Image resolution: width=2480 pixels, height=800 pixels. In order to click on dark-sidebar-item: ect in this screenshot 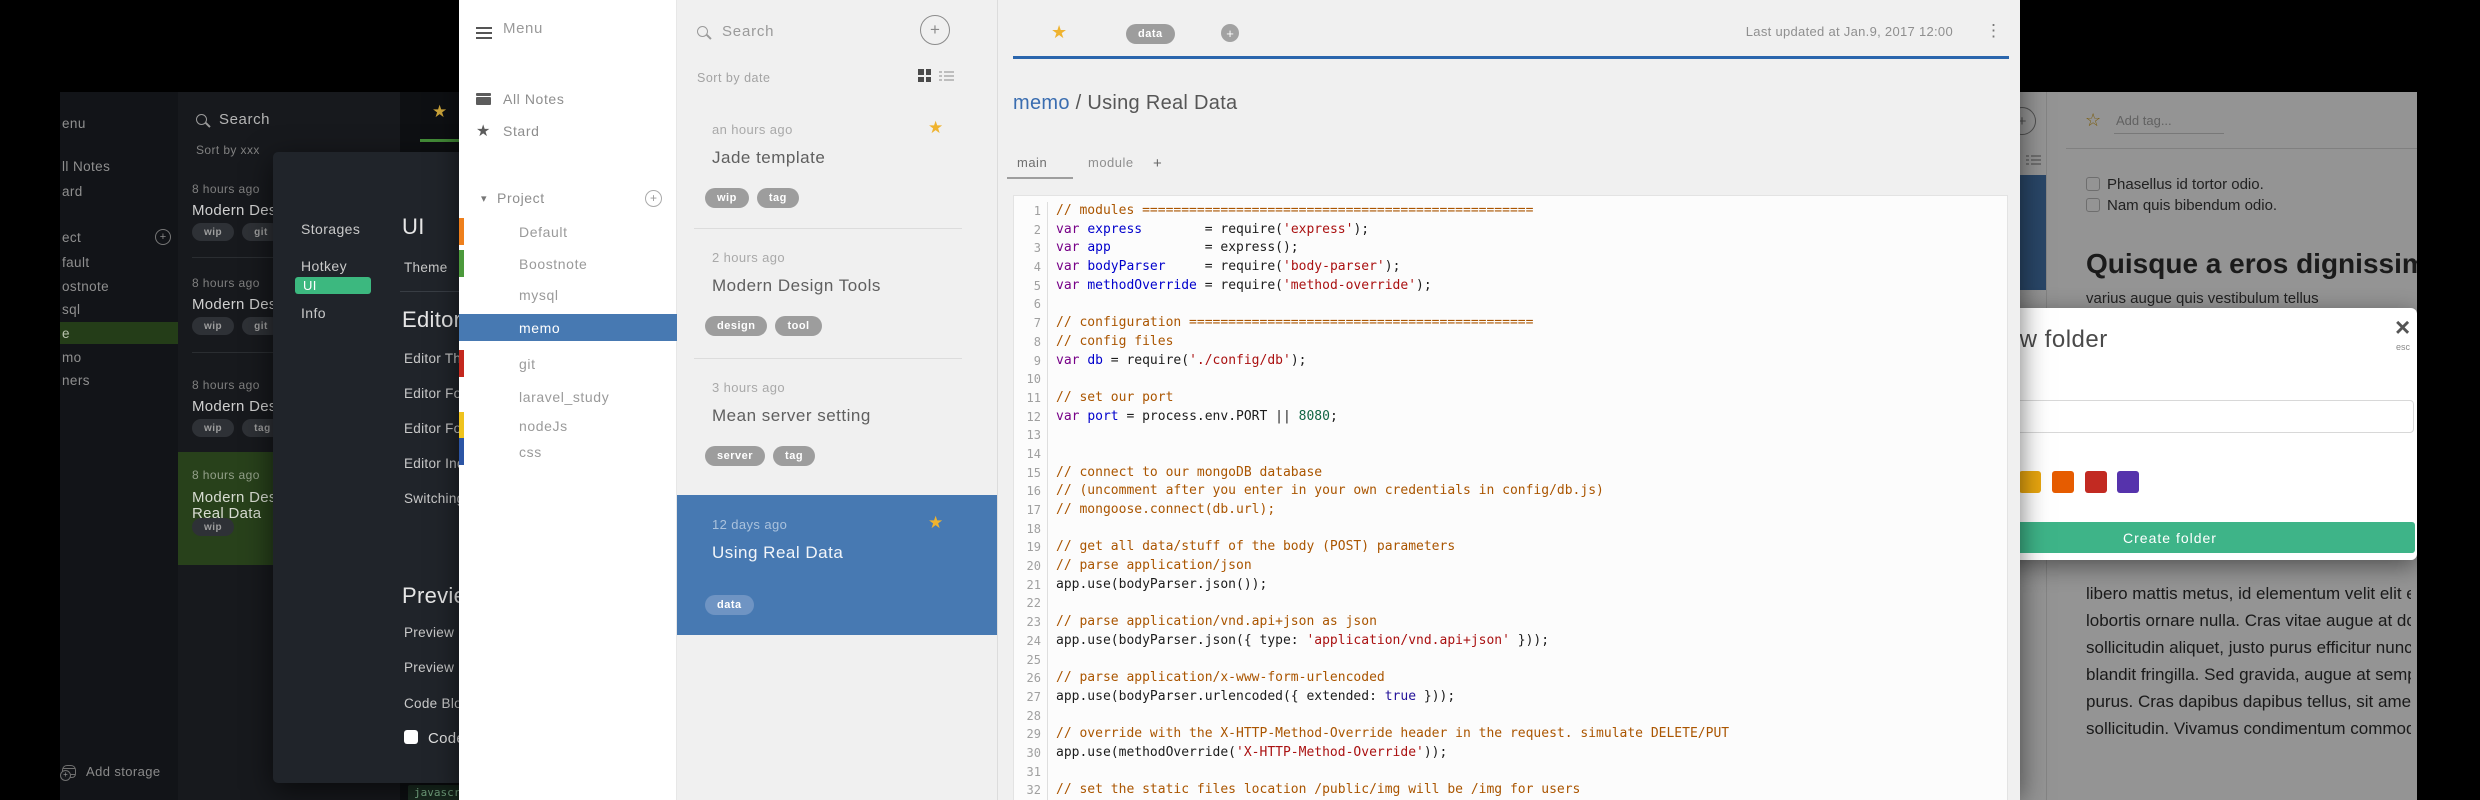, I will do `click(71, 237)`.